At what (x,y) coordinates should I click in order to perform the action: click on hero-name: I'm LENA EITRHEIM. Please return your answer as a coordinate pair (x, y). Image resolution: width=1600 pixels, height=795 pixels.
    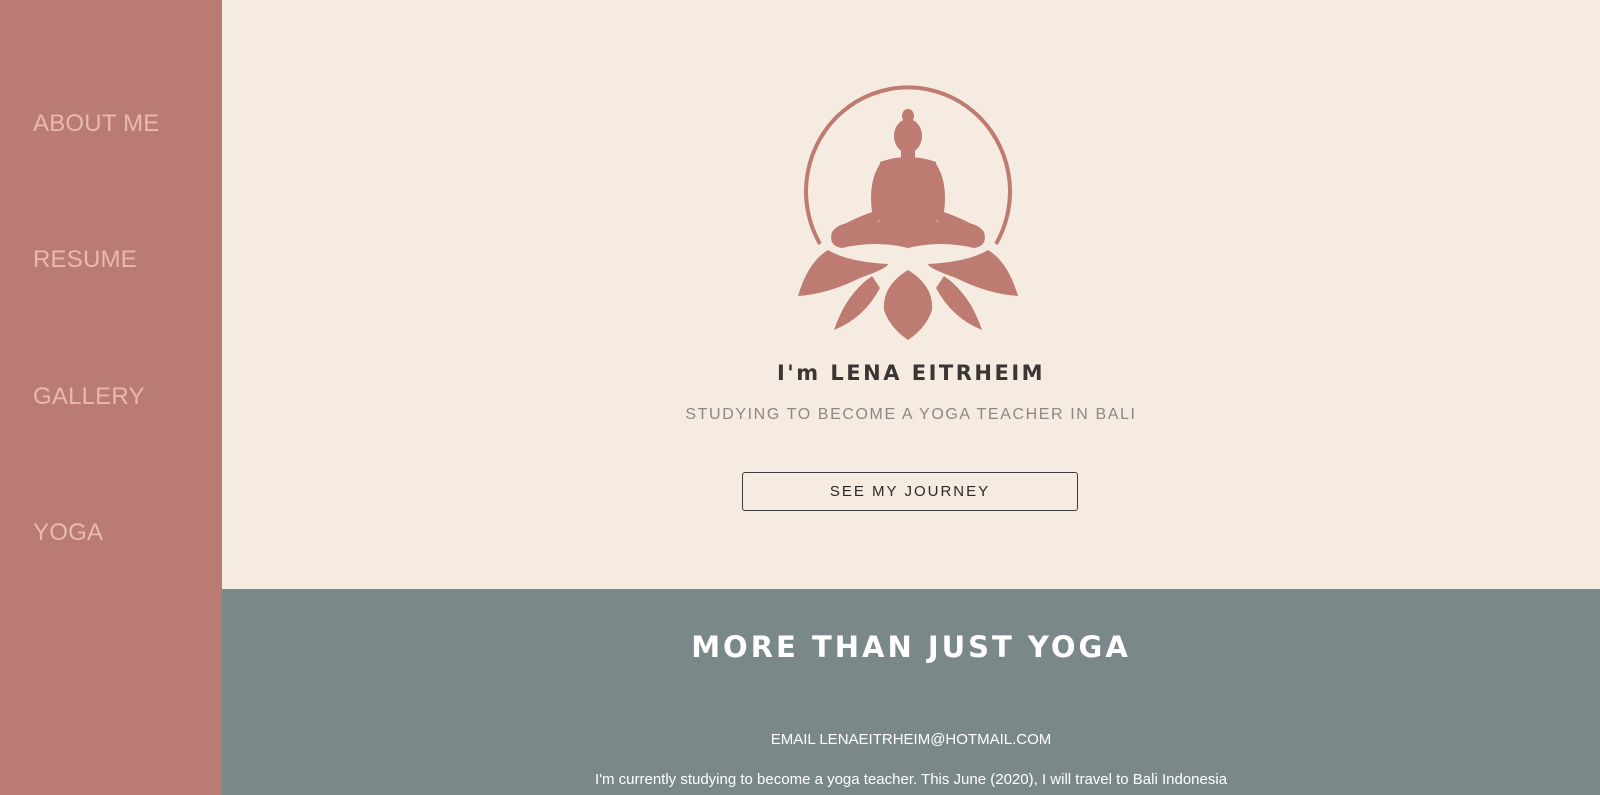
    Looking at the image, I should click on (911, 373).